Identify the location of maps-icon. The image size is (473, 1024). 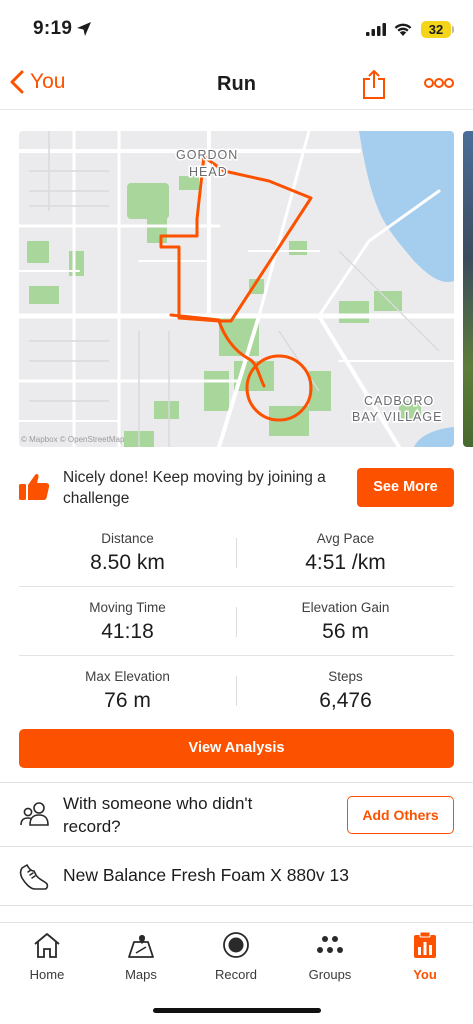
(141, 946).